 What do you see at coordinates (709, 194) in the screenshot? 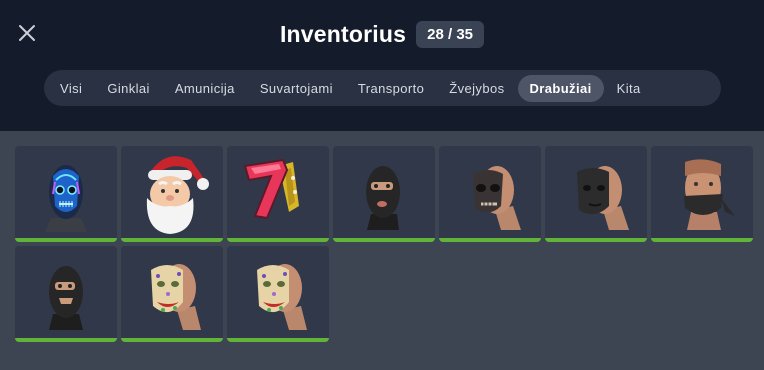
I see `black-bandana-icon` at bounding box center [709, 194].